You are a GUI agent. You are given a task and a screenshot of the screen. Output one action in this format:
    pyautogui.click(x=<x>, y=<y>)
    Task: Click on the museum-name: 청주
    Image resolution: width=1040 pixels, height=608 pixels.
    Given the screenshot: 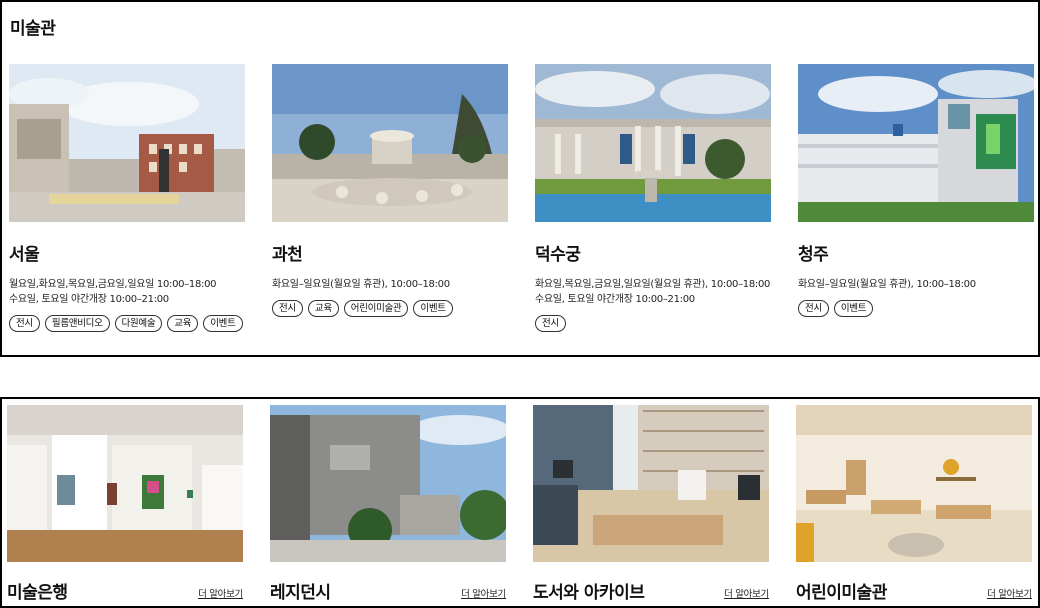 What is the action you would take?
    pyautogui.click(x=916, y=252)
    